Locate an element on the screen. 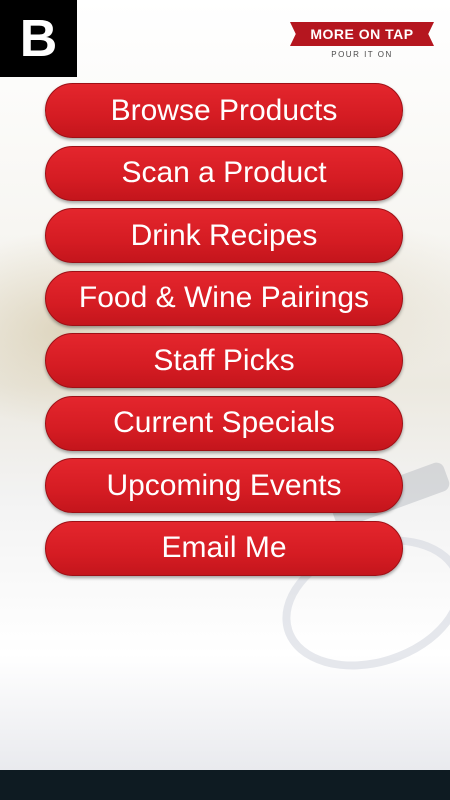  upcoming-events-button: Upcoming Events is located at coordinates (224, 485).